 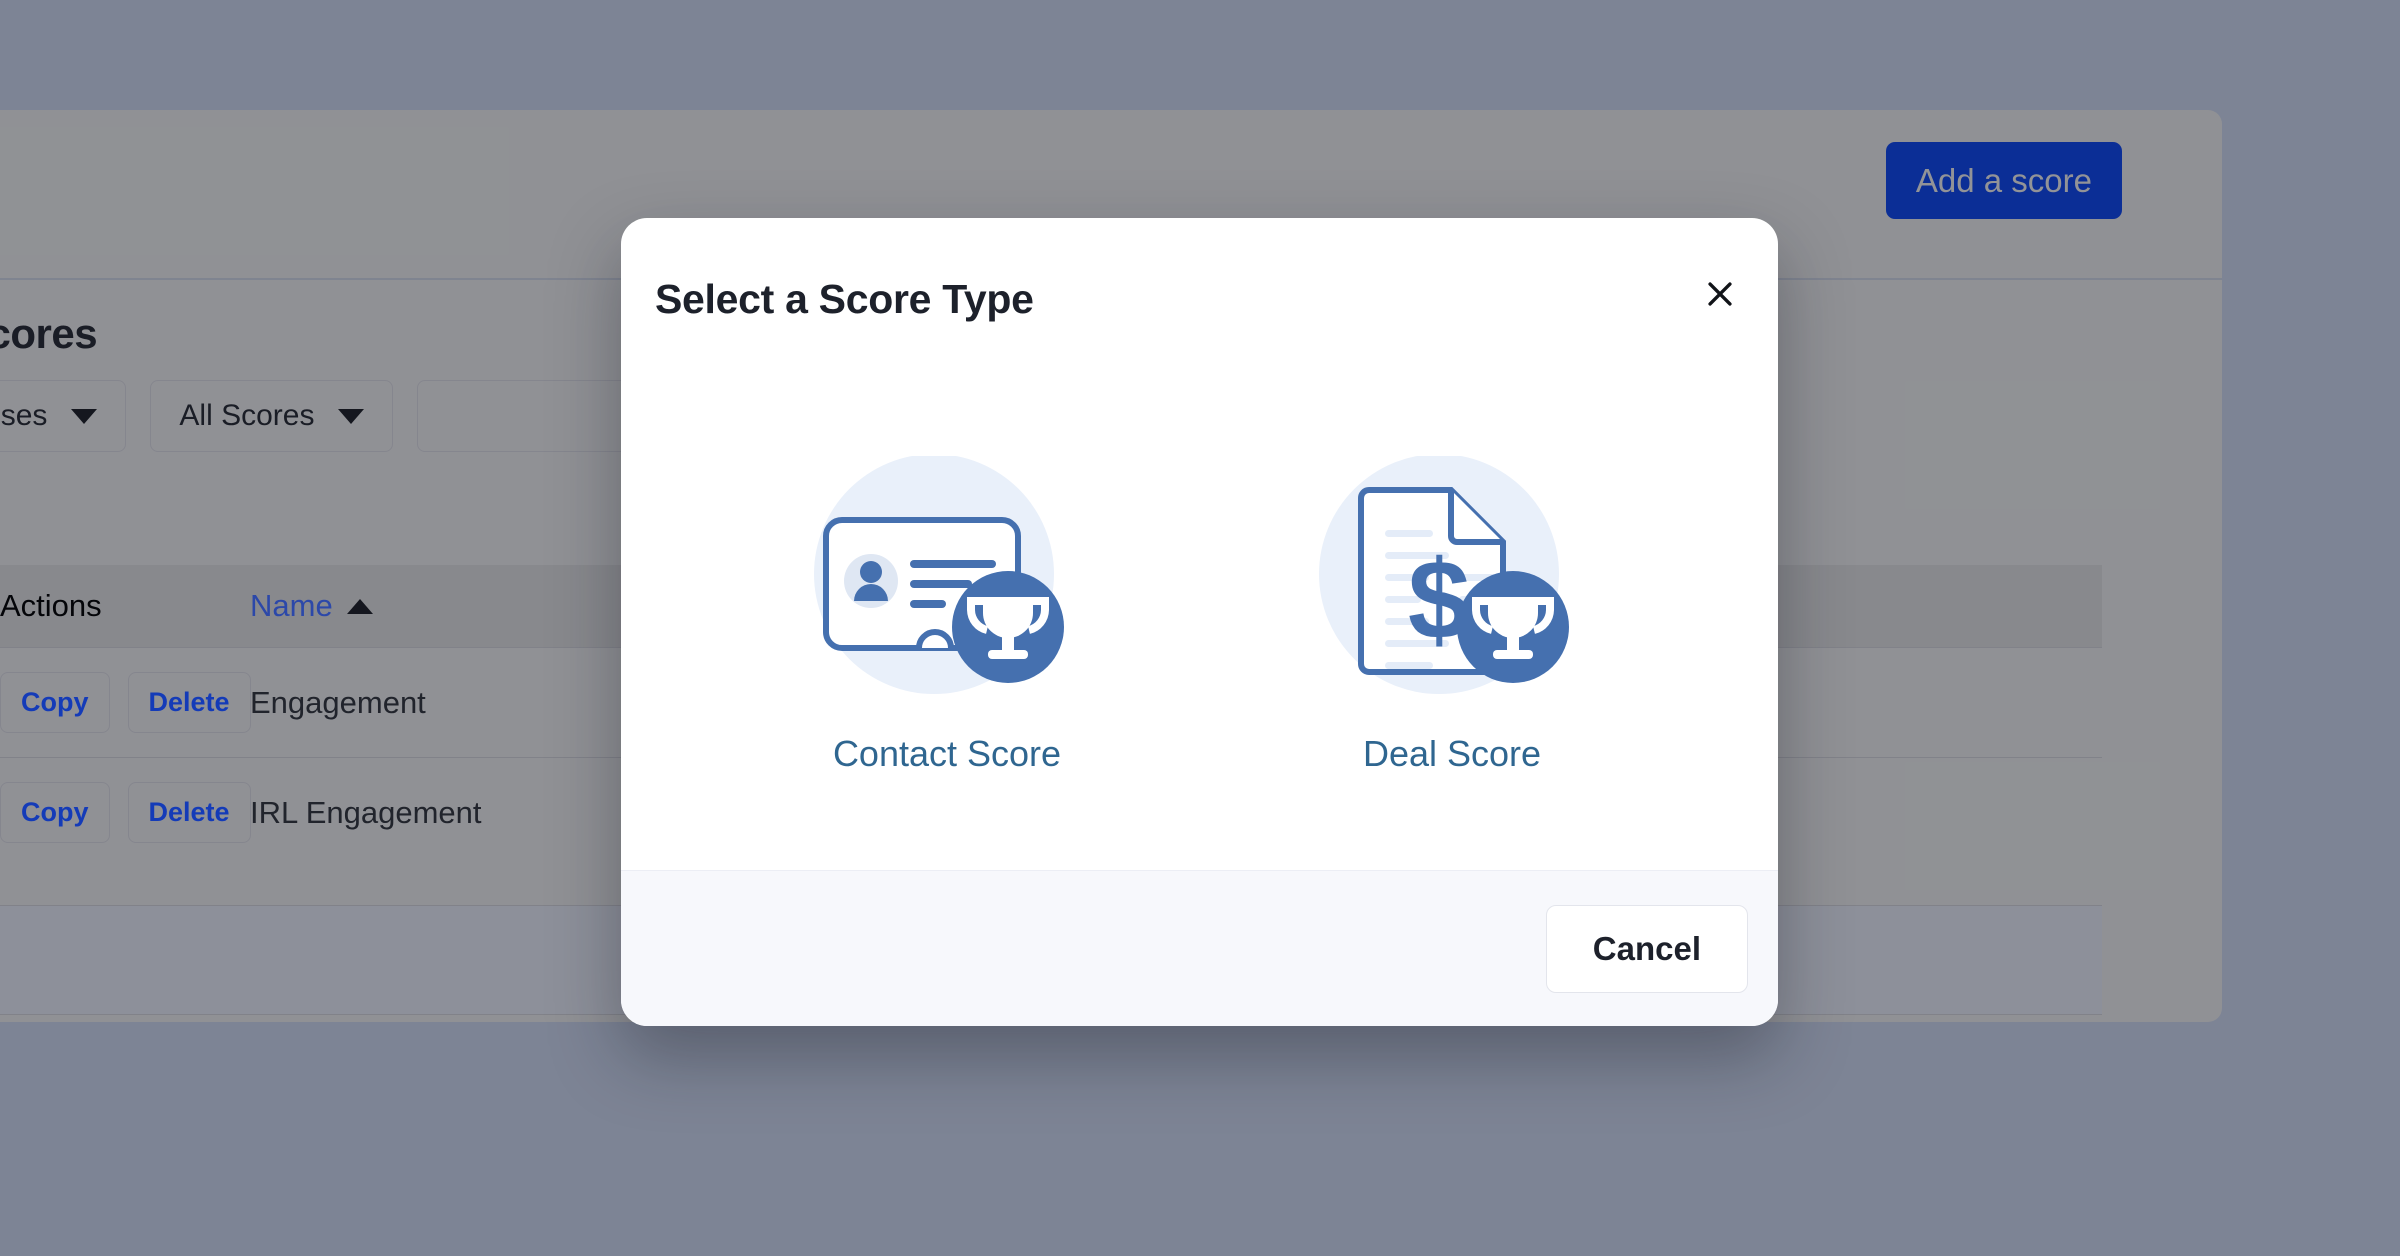 What do you see at coordinates (1452, 753) in the screenshot?
I see `deal-score-label: Deal Score` at bounding box center [1452, 753].